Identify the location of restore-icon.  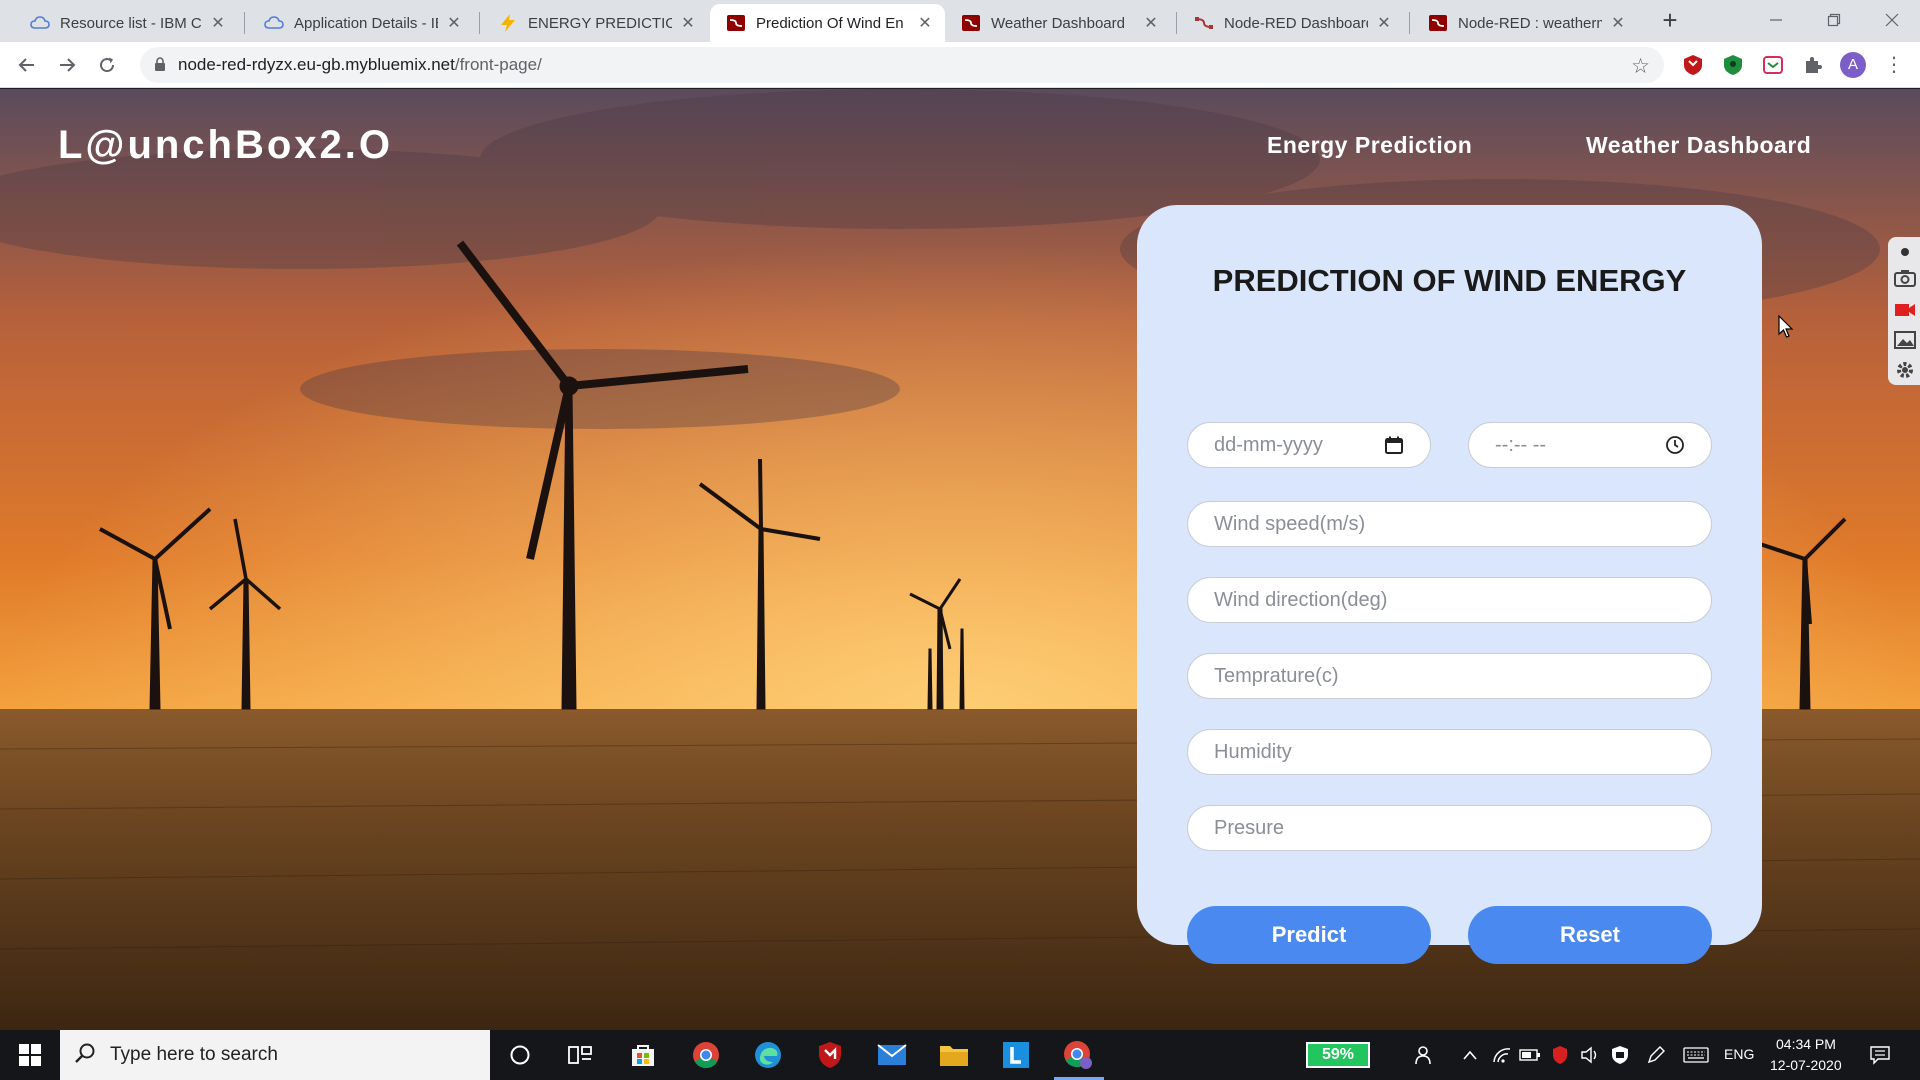
(1834, 20).